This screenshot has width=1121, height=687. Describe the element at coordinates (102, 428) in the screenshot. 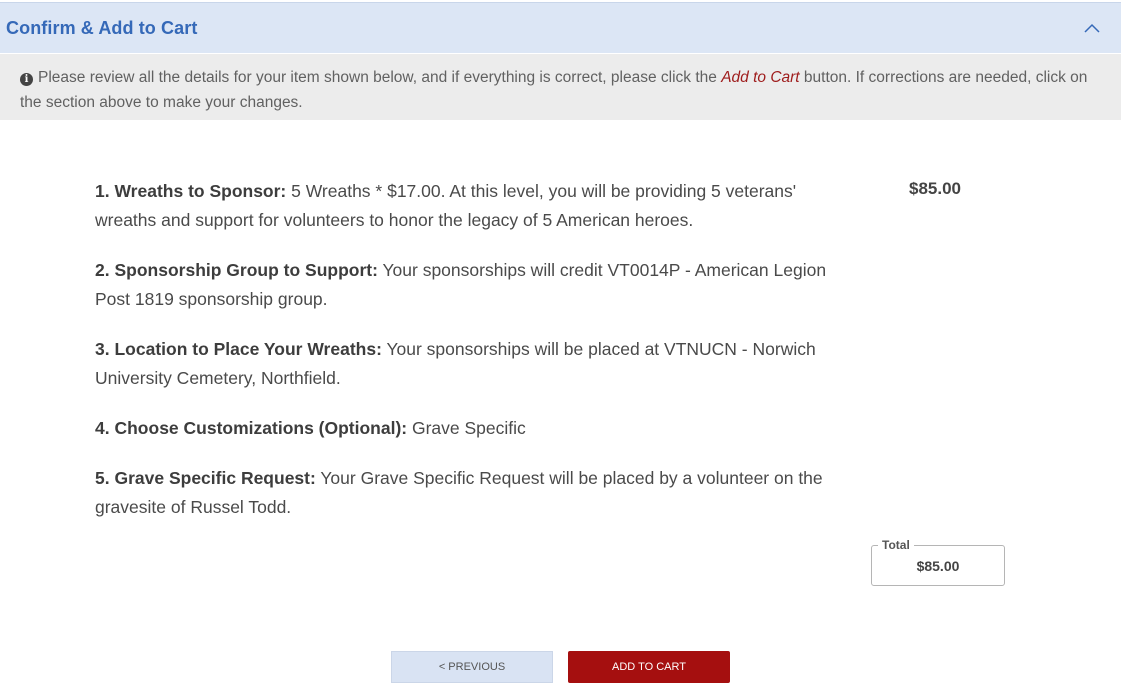

I see `item-number: 4.` at that location.